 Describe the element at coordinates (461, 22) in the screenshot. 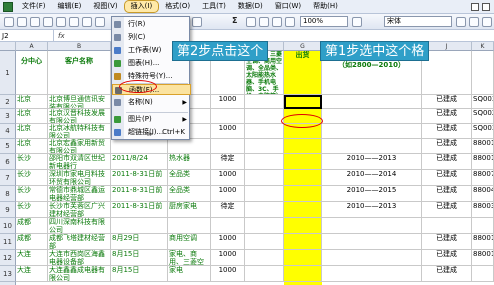

I see `font-size-icon` at that location.